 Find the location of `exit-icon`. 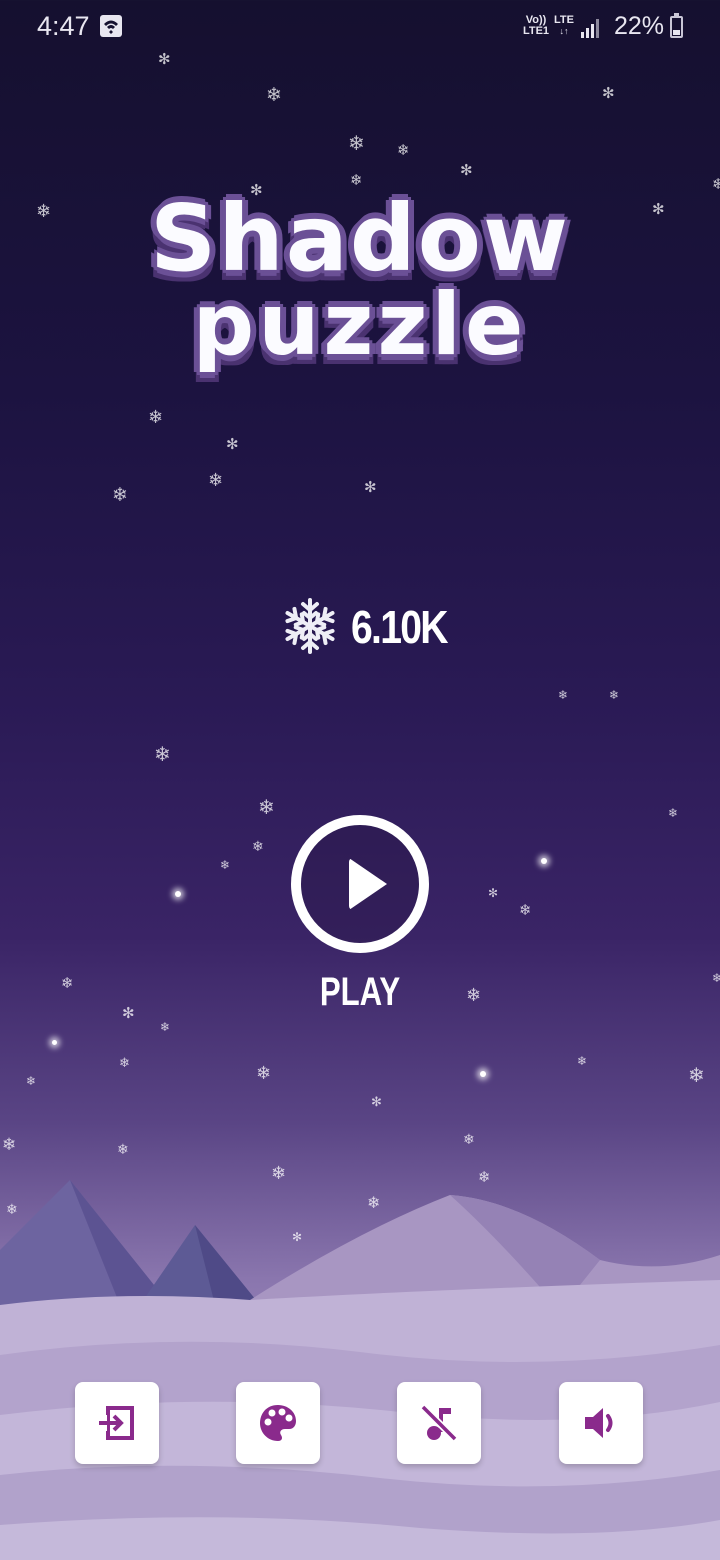

exit-icon is located at coordinates (116, 1423).